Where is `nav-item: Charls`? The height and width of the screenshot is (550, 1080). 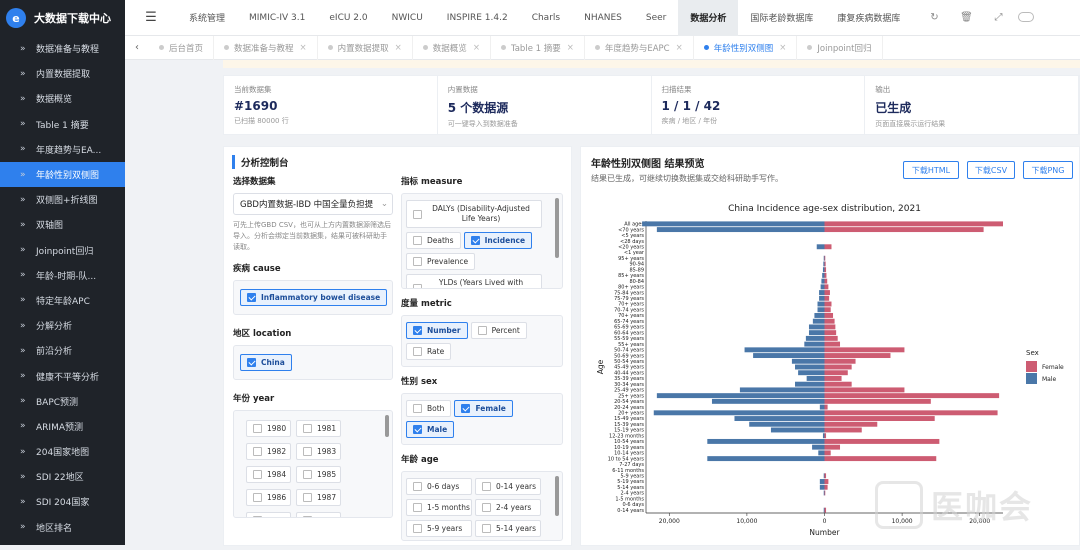
nav-item: Charls is located at coordinates (546, 18).